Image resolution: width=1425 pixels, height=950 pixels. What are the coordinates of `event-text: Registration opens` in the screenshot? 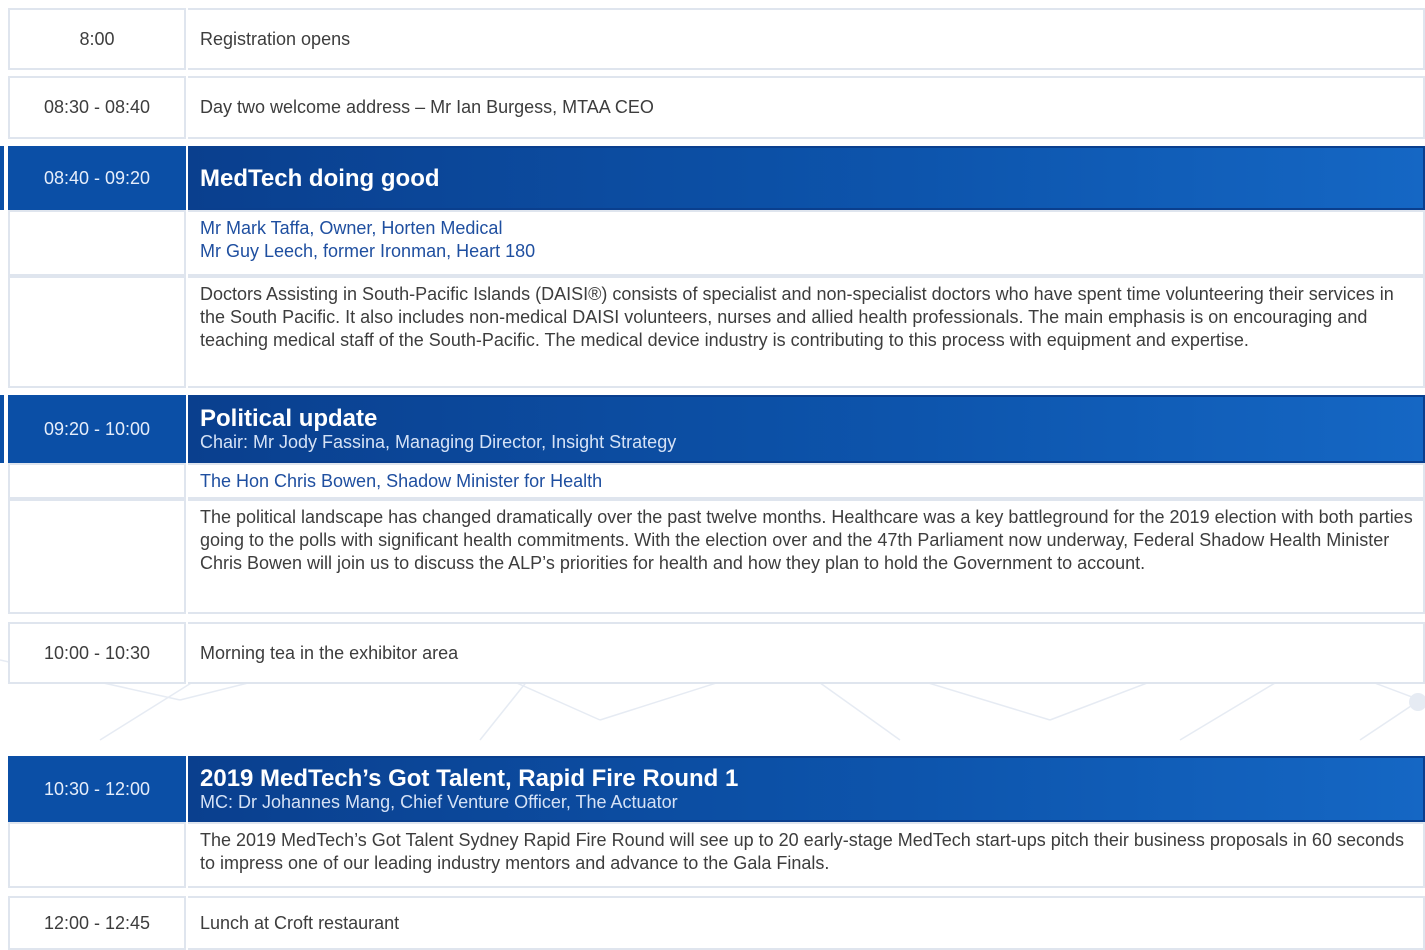 It's located at (275, 38).